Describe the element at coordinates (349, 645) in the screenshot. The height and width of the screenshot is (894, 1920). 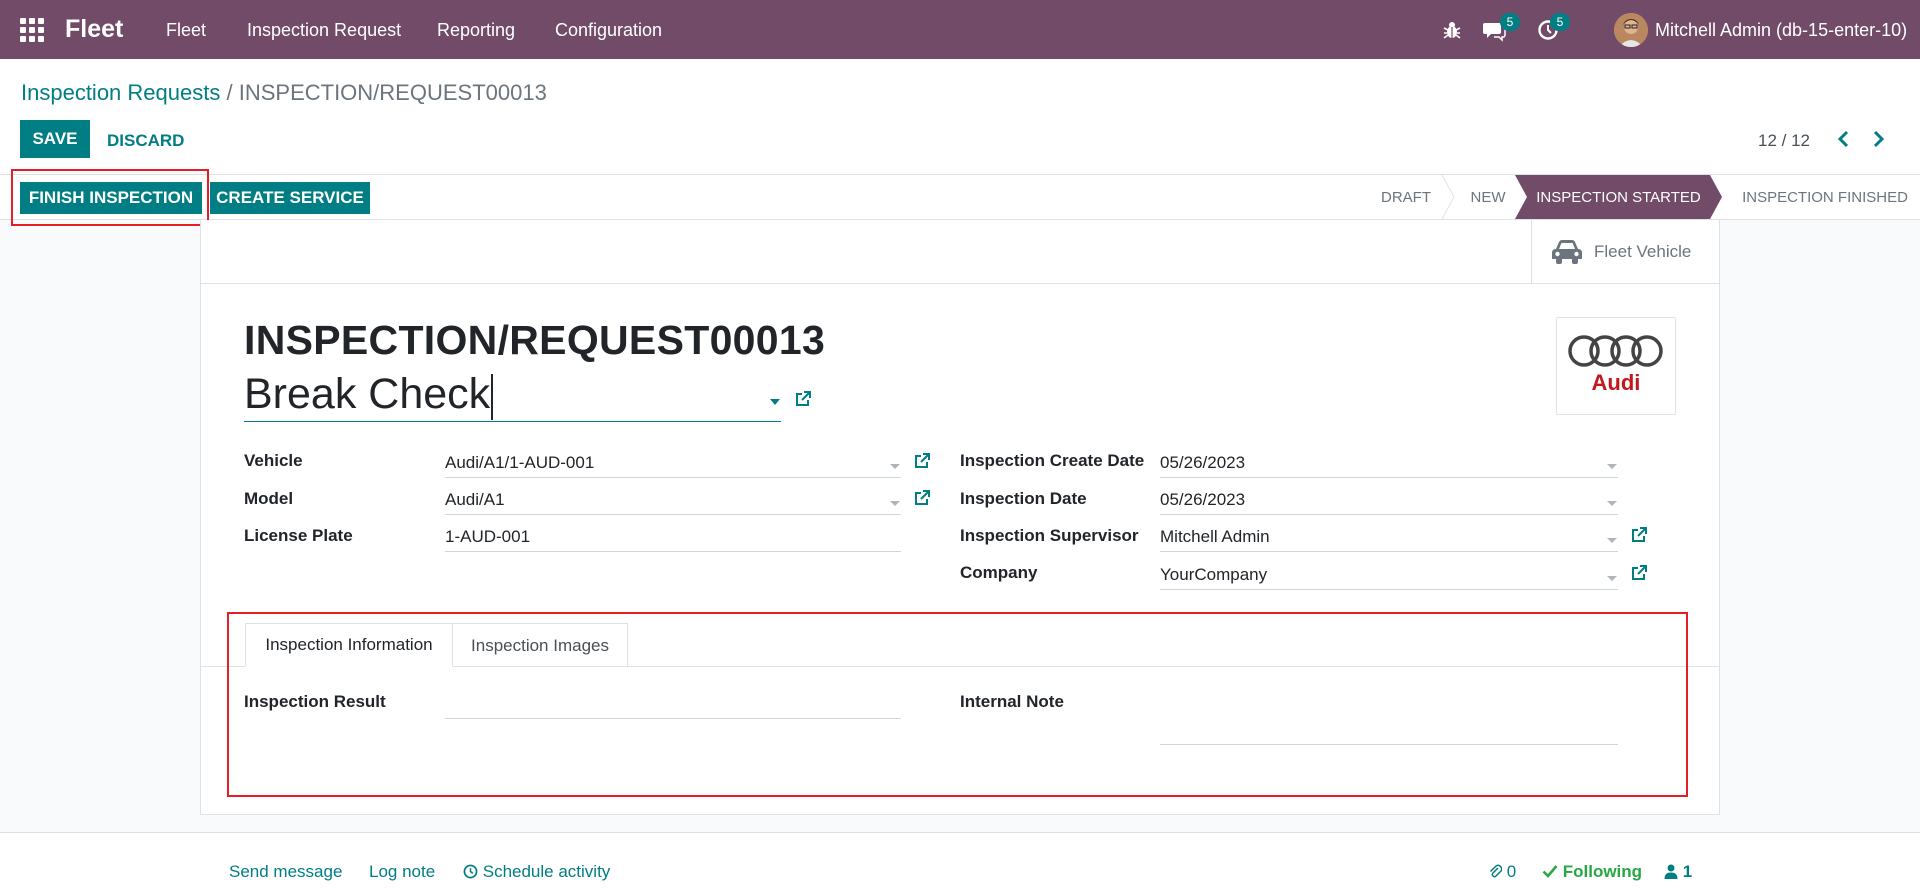
I see `tab-inspection-information: Inspection Information` at that location.